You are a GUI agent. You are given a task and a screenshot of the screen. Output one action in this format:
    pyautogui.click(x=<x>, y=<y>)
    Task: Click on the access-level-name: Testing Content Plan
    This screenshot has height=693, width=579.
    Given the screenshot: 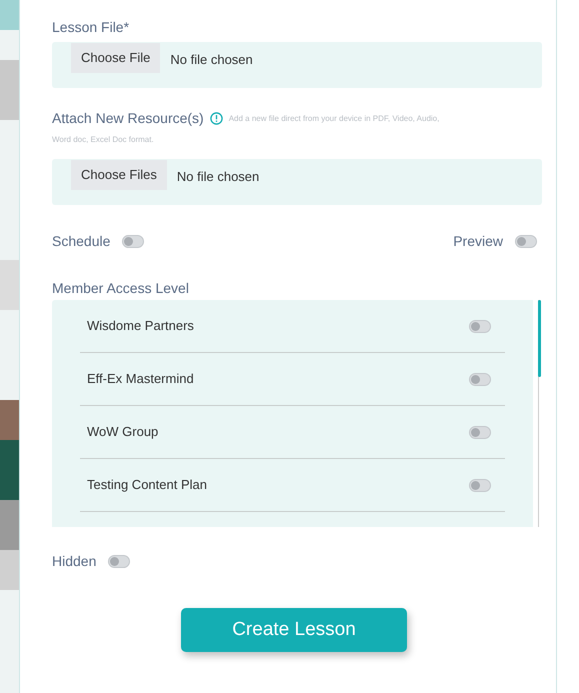 What is the action you would take?
    pyautogui.click(x=147, y=485)
    